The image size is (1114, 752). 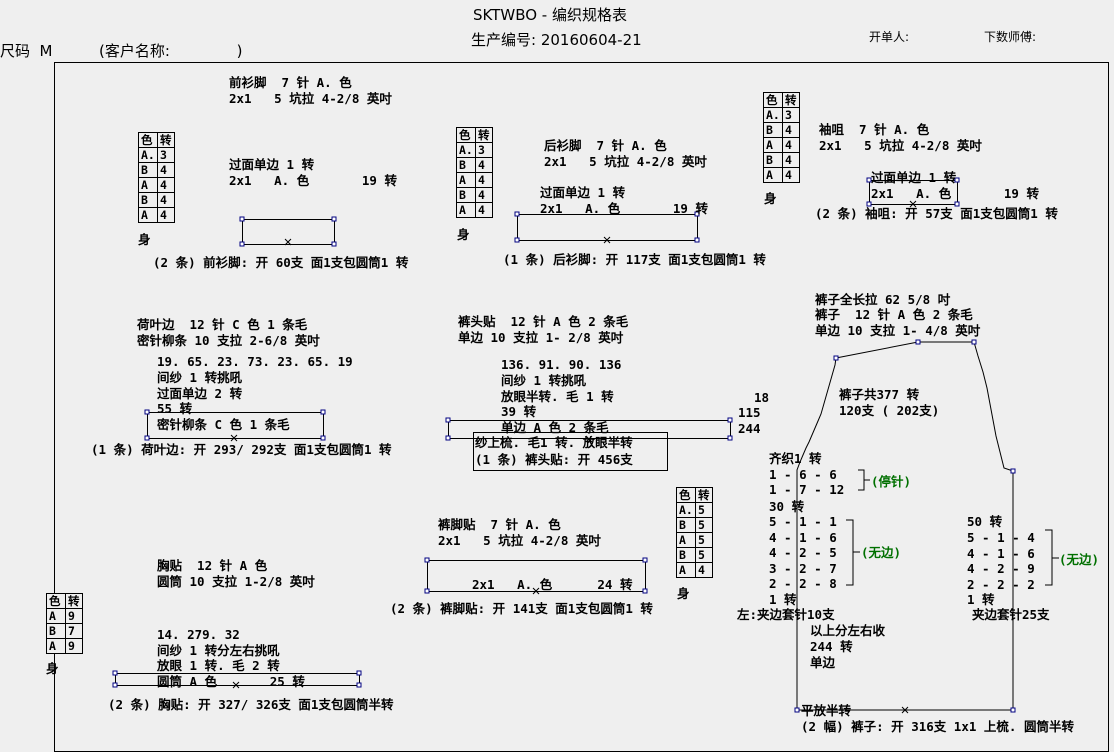 What do you see at coordinates (231, 681) in the screenshot?
I see `chest-strip-label: 圆筒 A 色 25 转` at bounding box center [231, 681].